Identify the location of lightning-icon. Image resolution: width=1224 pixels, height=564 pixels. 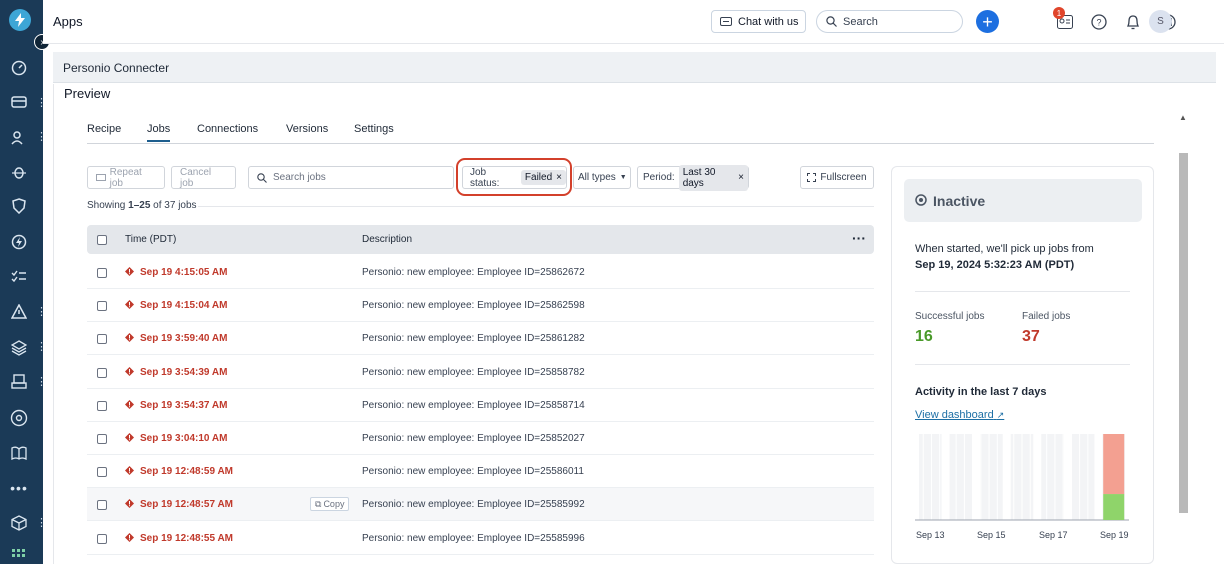
(19, 242).